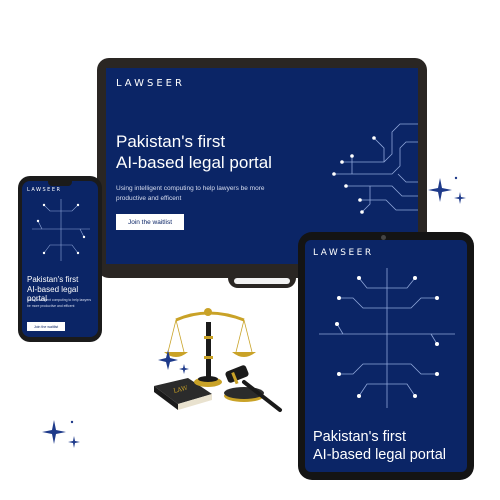 This screenshot has height=500, width=500. What do you see at coordinates (343, 253) in the screenshot?
I see `tablet-logo: LAWSEER` at bounding box center [343, 253].